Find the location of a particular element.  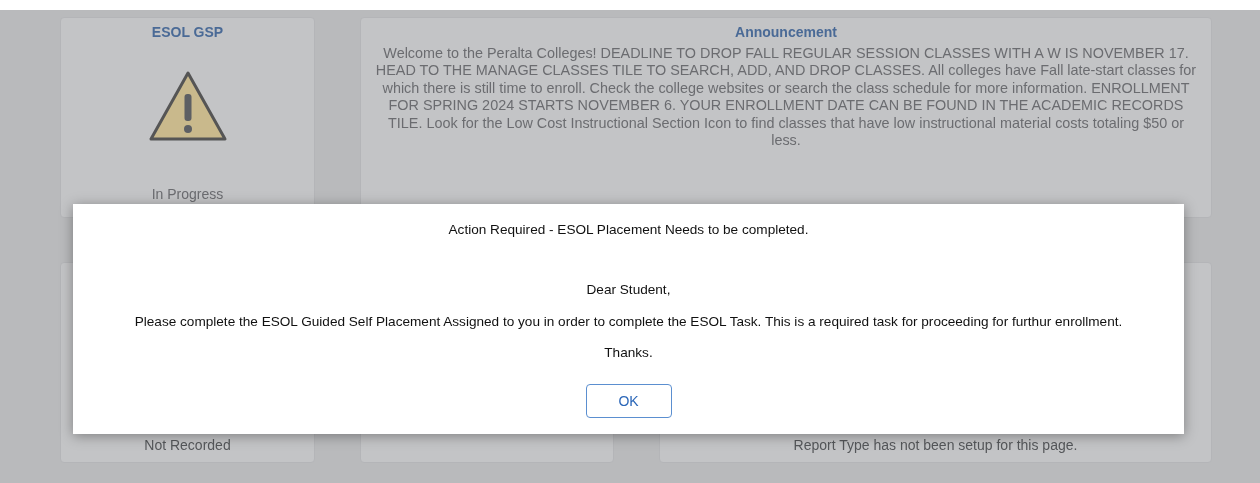

dialog-title: Action Required - ESOL Placement Needs to be completed. is located at coordinates (628, 229).